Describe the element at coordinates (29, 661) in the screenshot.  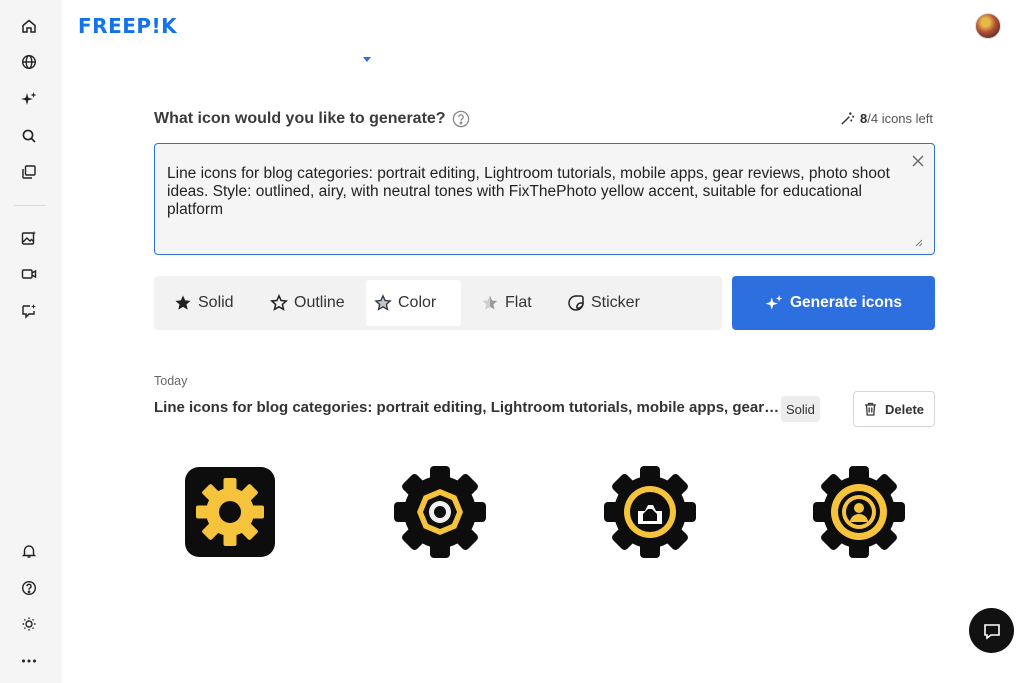
I see `more-icon` at that location.